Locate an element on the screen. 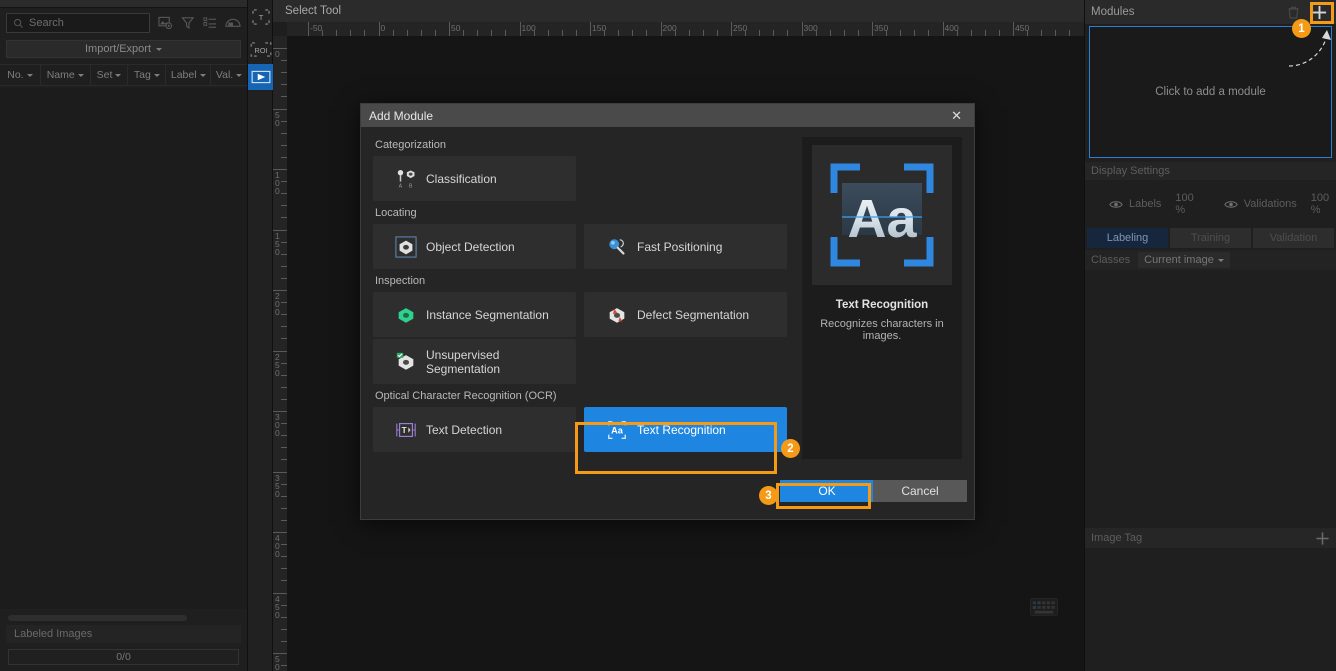 This screenshot has width=1336, height=671. display-settings-title: Display Settings is located at coordinates (1130, 171).